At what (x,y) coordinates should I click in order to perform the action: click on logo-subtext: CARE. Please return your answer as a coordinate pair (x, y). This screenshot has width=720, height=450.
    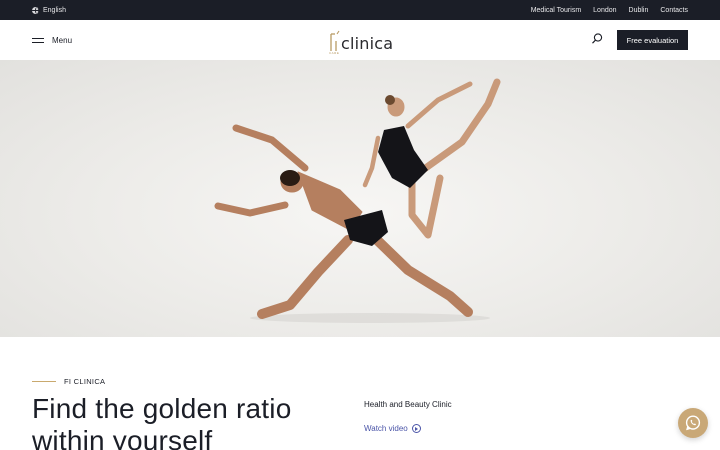
    Looking at the image, I should click on (334, 53).